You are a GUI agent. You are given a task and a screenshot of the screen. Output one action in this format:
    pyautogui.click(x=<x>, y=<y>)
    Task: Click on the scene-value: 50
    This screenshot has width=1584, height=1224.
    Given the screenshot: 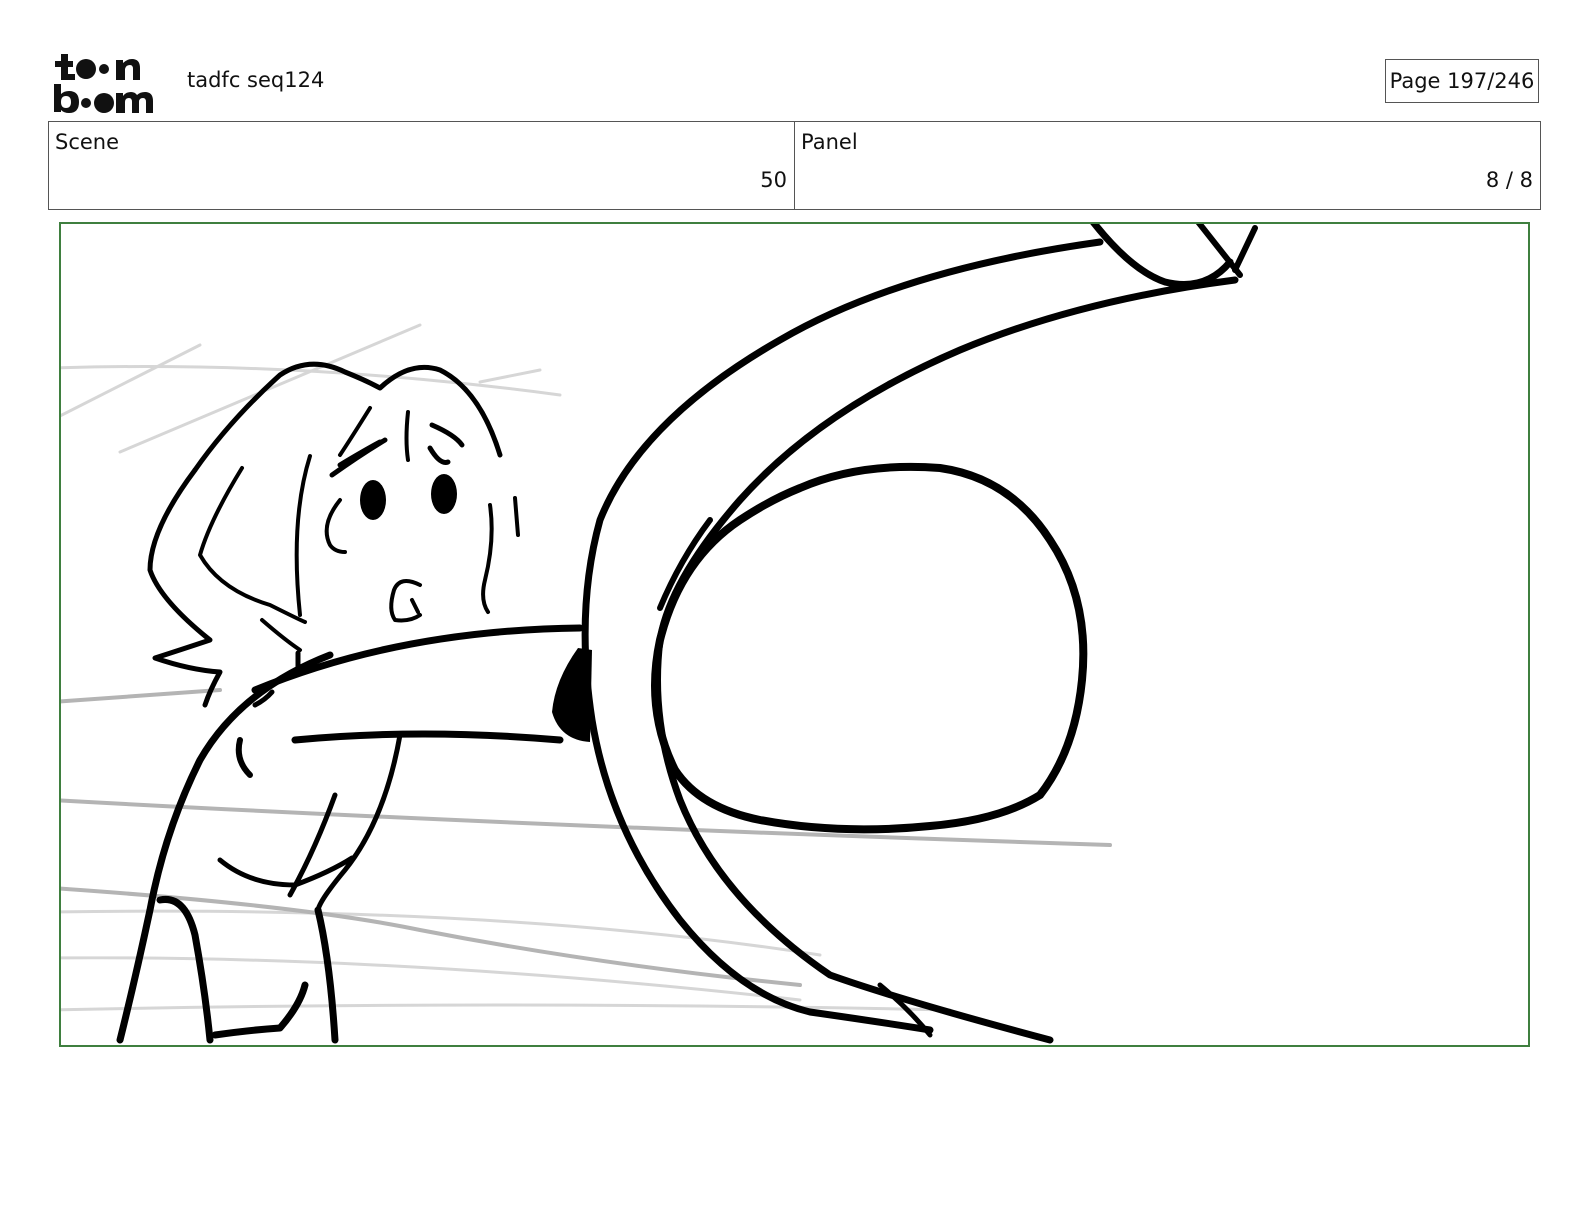 What is the action you would take?
    pyautogui.click(x=773, y=180)
    